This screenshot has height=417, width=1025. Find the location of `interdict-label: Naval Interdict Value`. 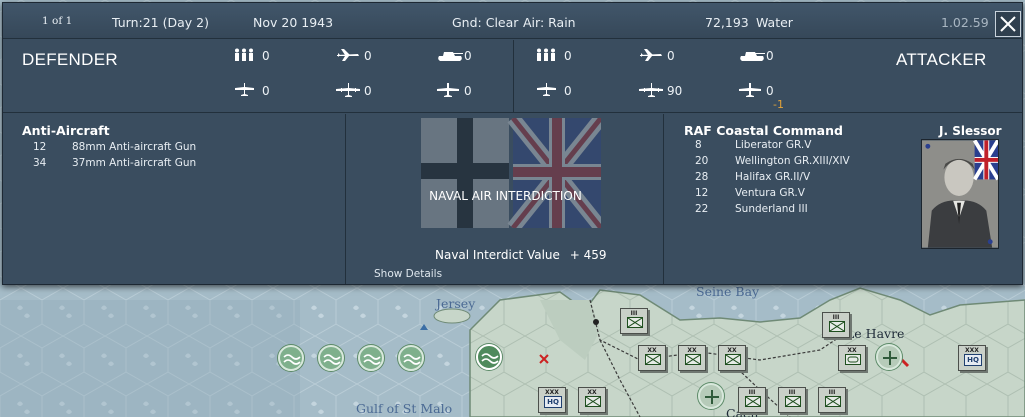

interdict-label: Naval Interdict Value is located at coordinates (497, 255).